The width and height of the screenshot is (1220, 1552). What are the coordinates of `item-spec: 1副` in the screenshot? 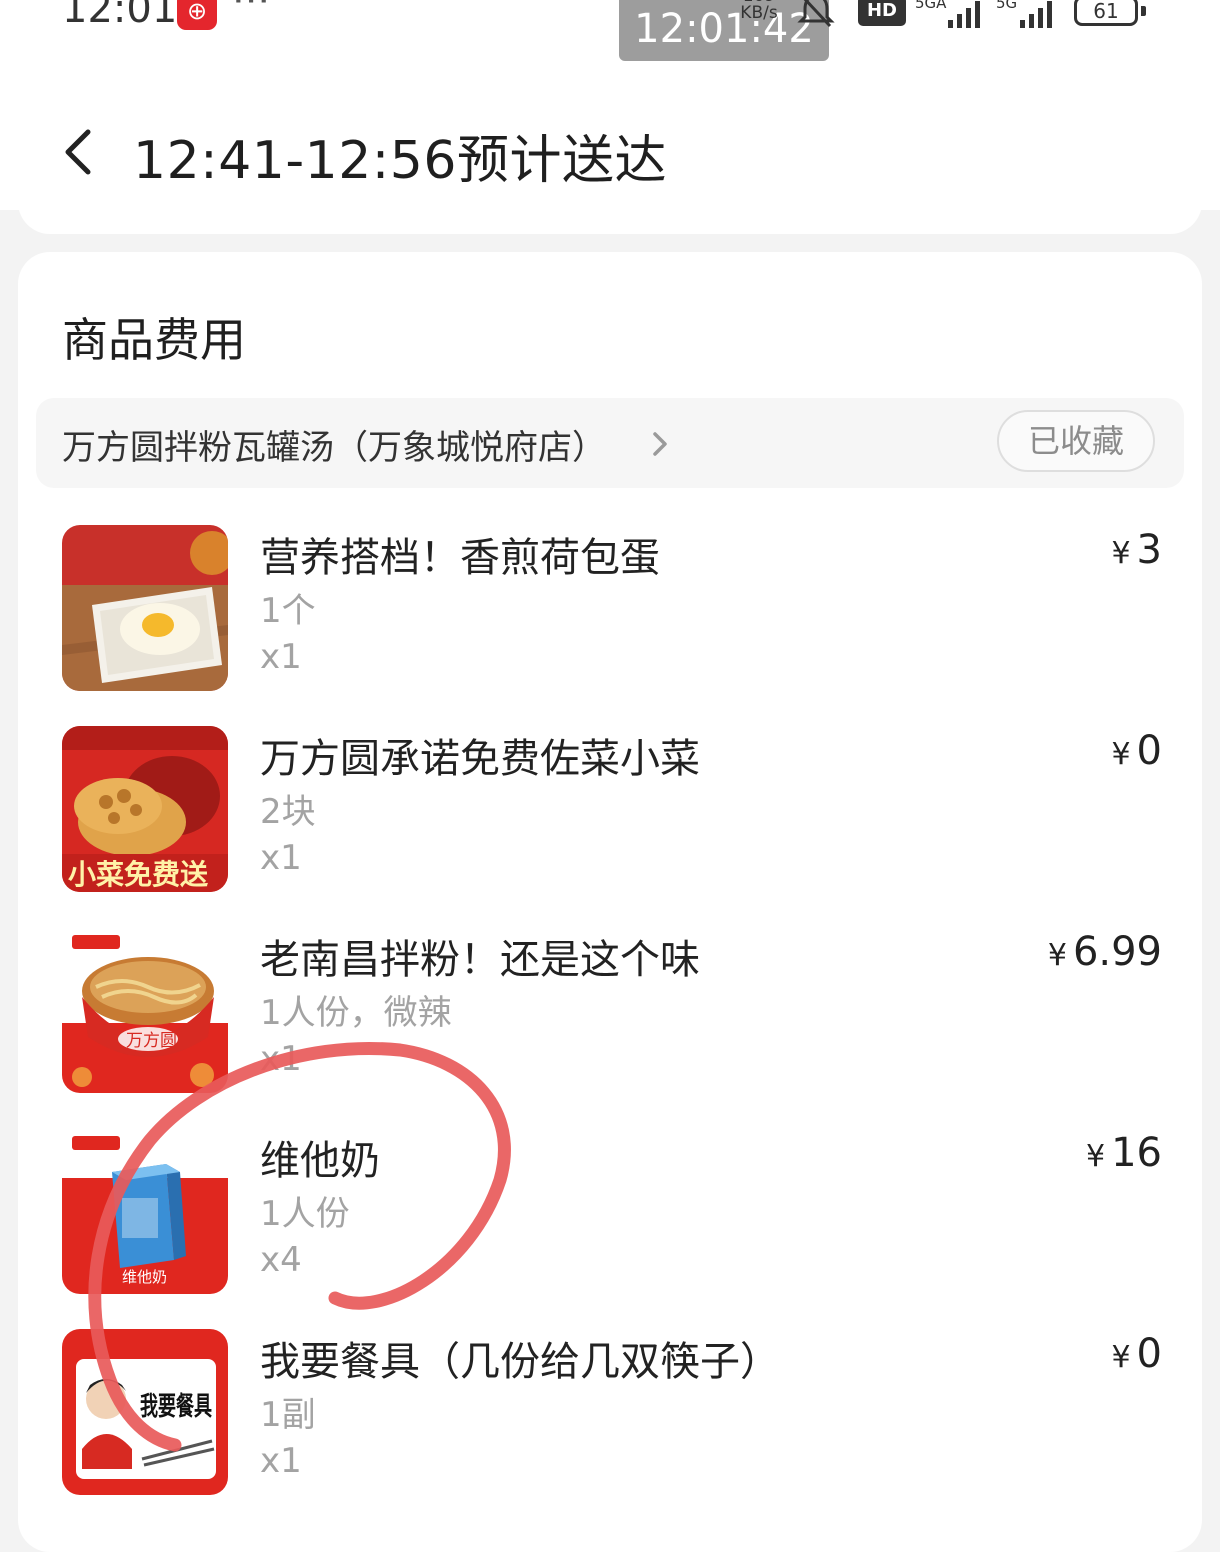 It's located at (288, 1415).